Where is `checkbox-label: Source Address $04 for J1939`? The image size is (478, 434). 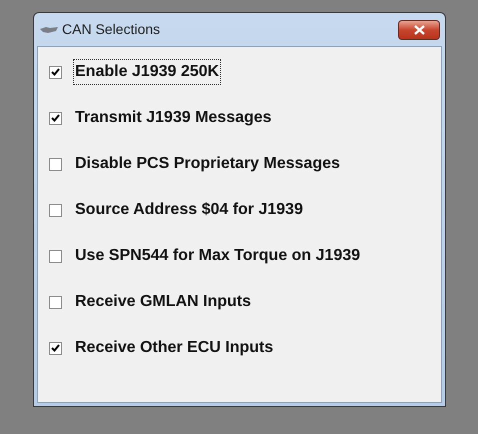 checkbox-label: Source Address $04 for J1939 is located at coordinates (189, 210).